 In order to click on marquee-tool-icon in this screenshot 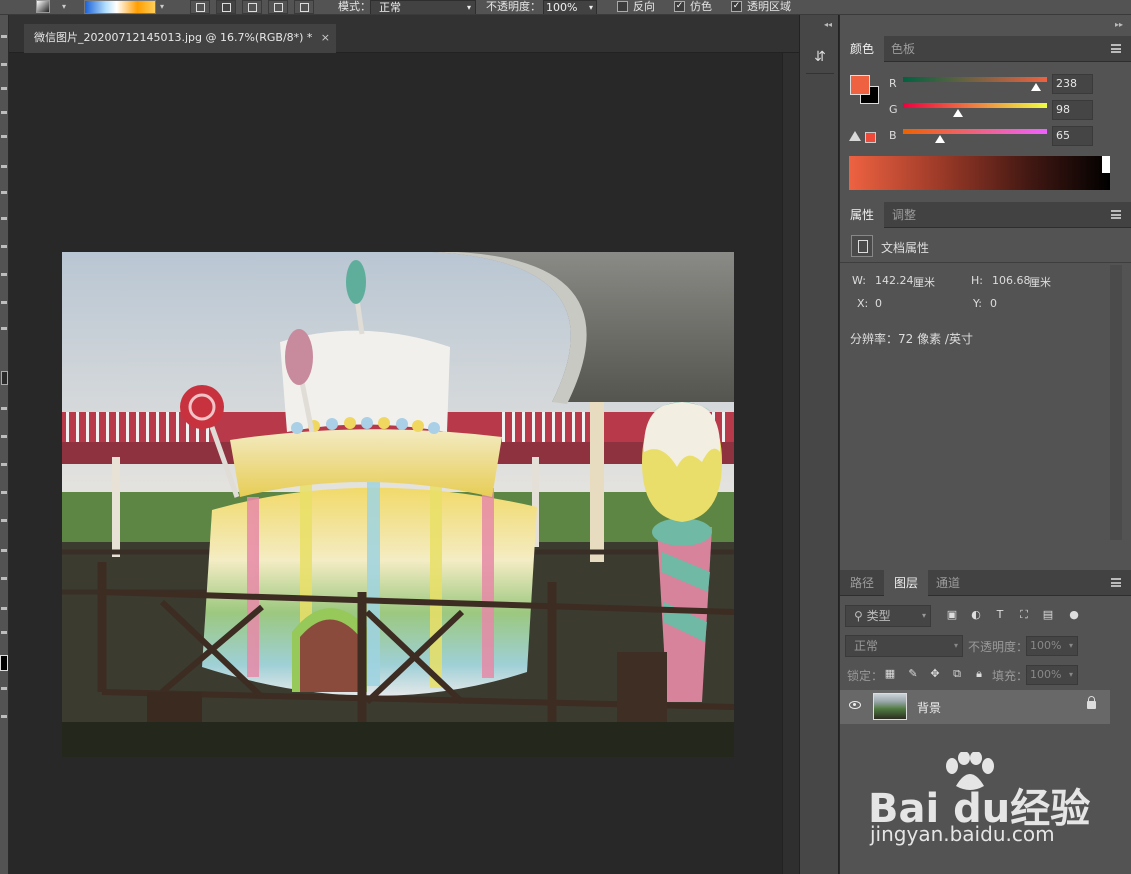, I will do `click(4, 64)`.